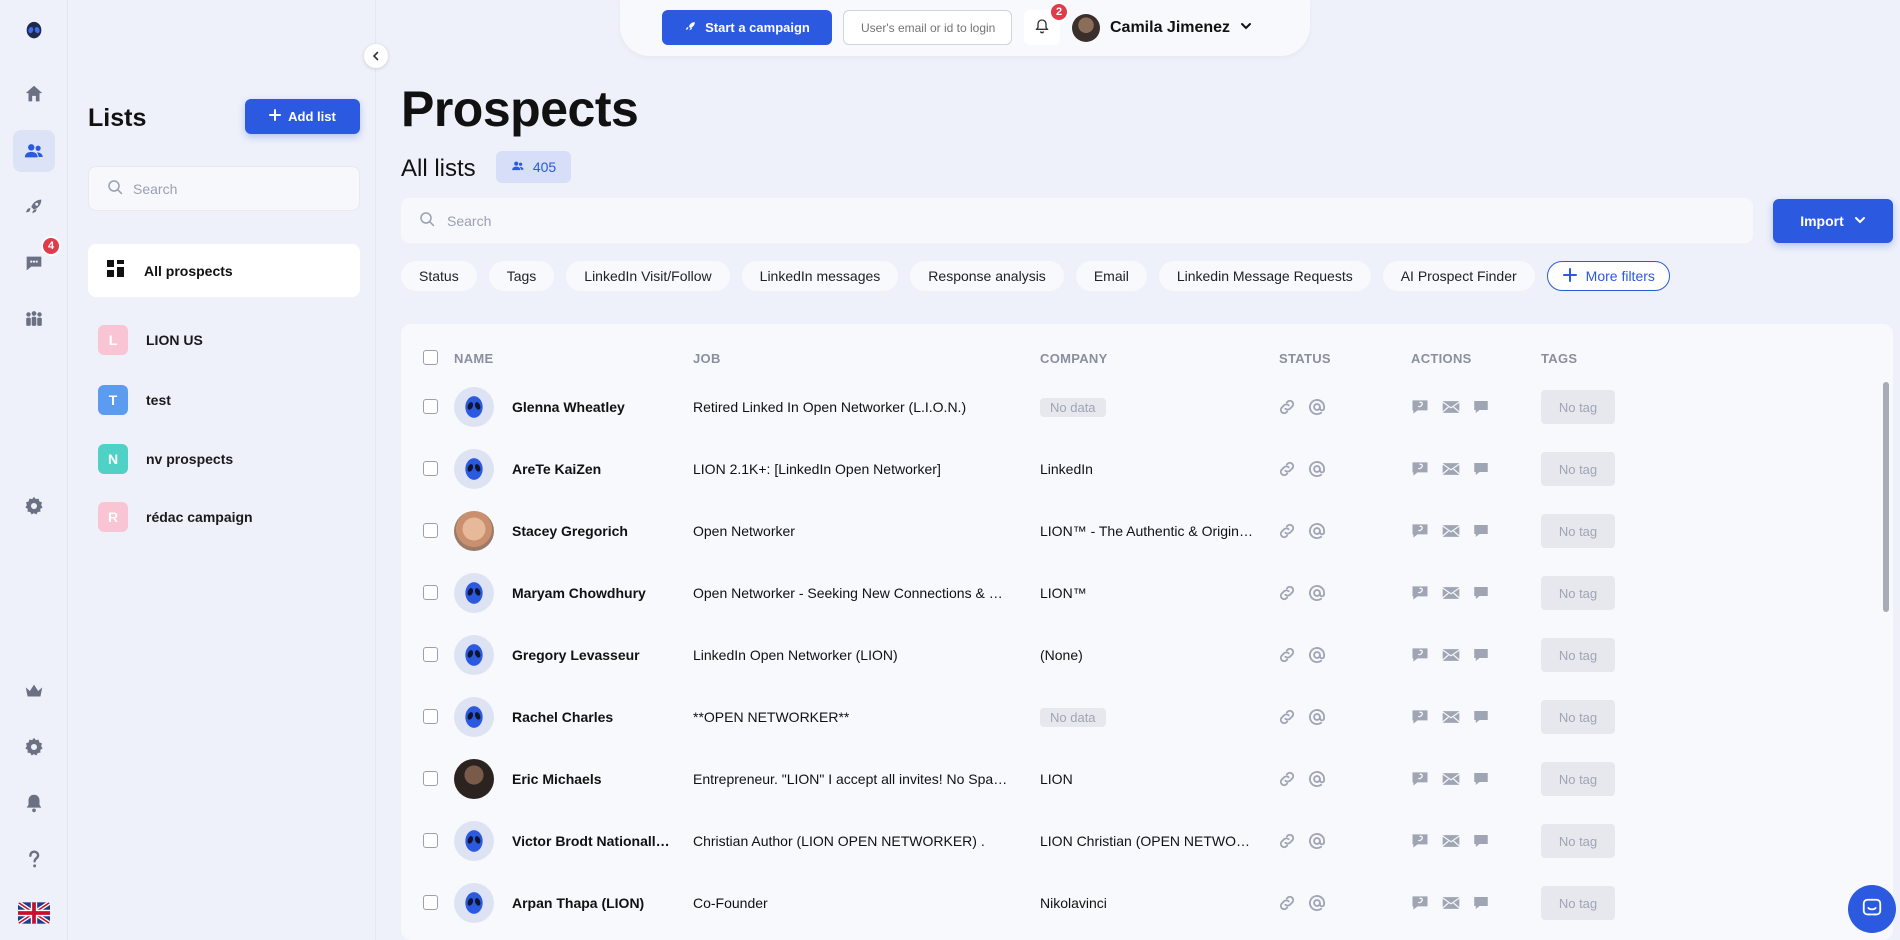 The width and height of the screenshot is (1900, 940). Describe the element at coordinates (34, 151) in the screenshot. I see `users-icon` at that location.